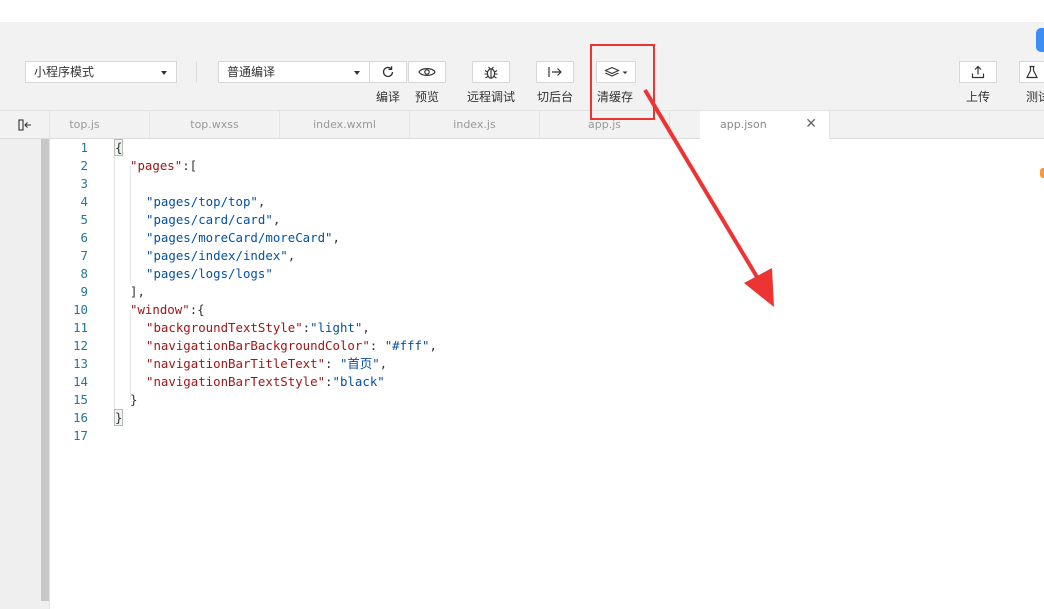 The width and height of the screenshot is (1044, 609). What do you see at coordinates (215, 124) in the screenshot?
I see `tab-top-wxss: top.wxss` at bounding box center [215, 124].